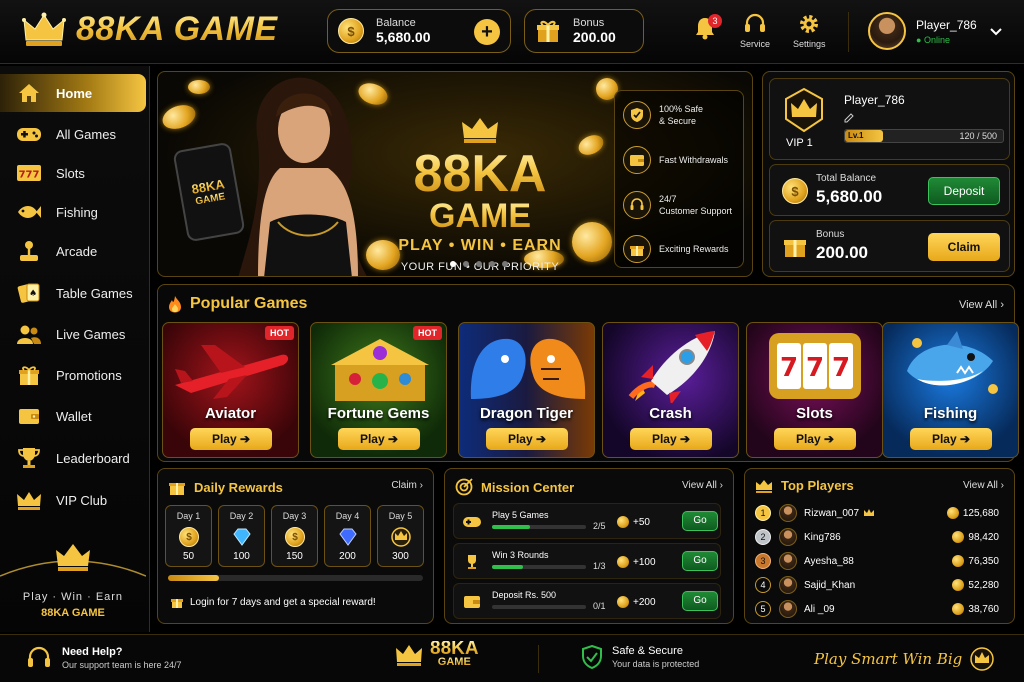  I want to click on sidebar-item-vip-club: VIP Club, so click(73, 500).